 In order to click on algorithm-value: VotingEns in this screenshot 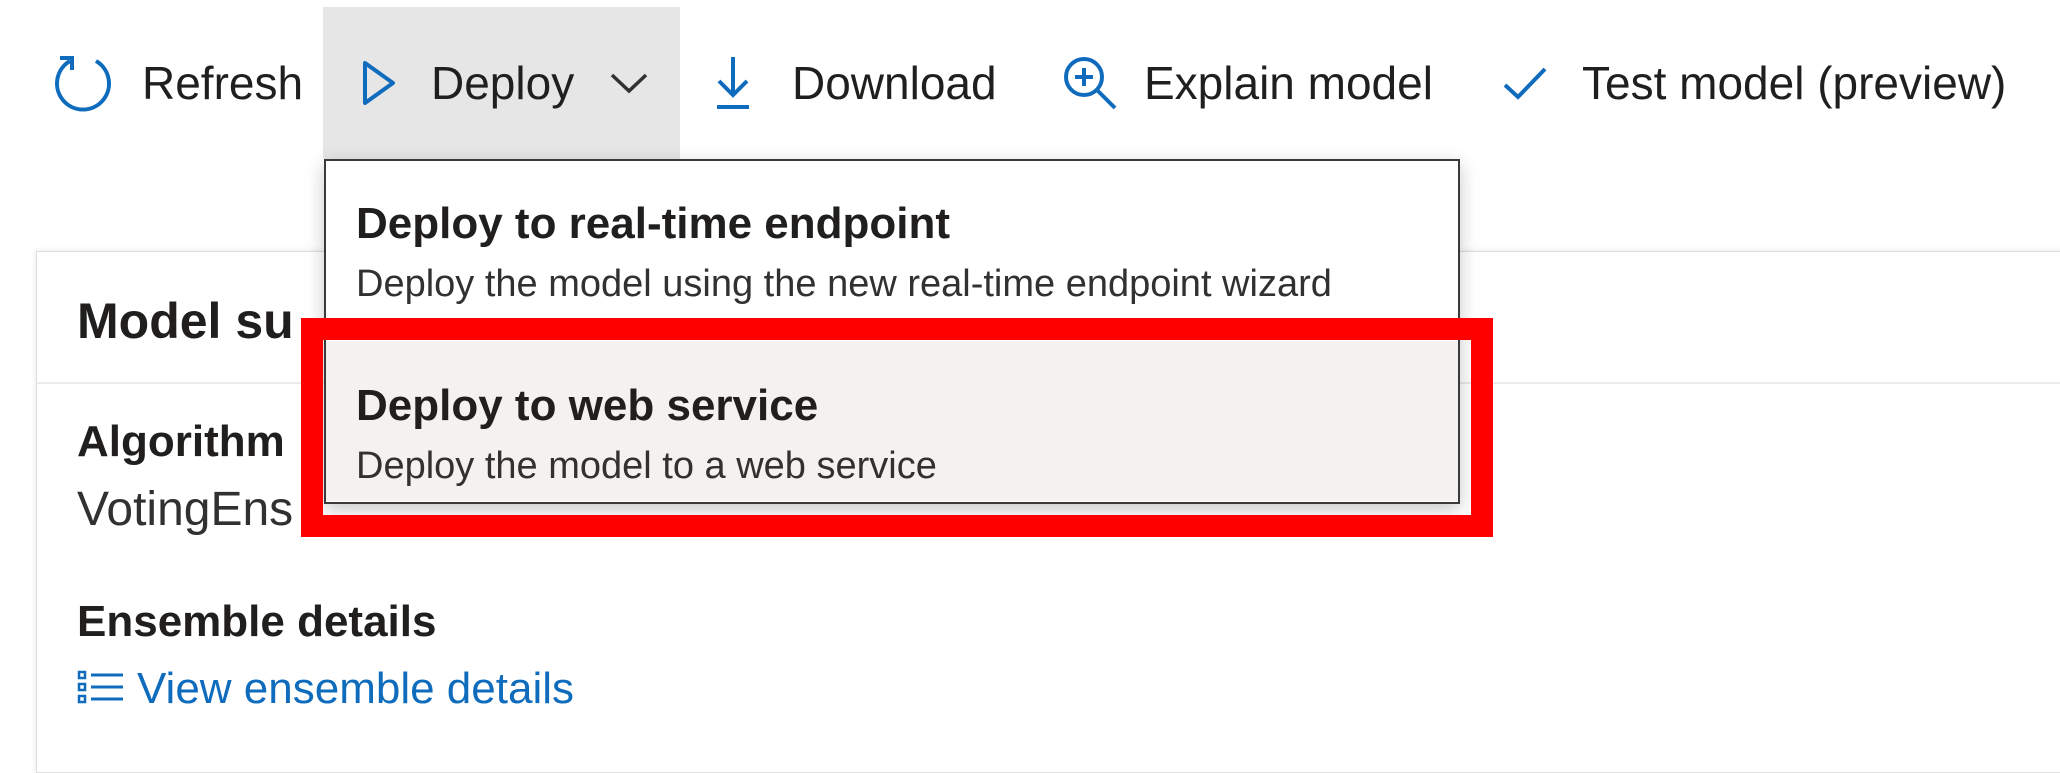, I will do `click(185, 509)`.